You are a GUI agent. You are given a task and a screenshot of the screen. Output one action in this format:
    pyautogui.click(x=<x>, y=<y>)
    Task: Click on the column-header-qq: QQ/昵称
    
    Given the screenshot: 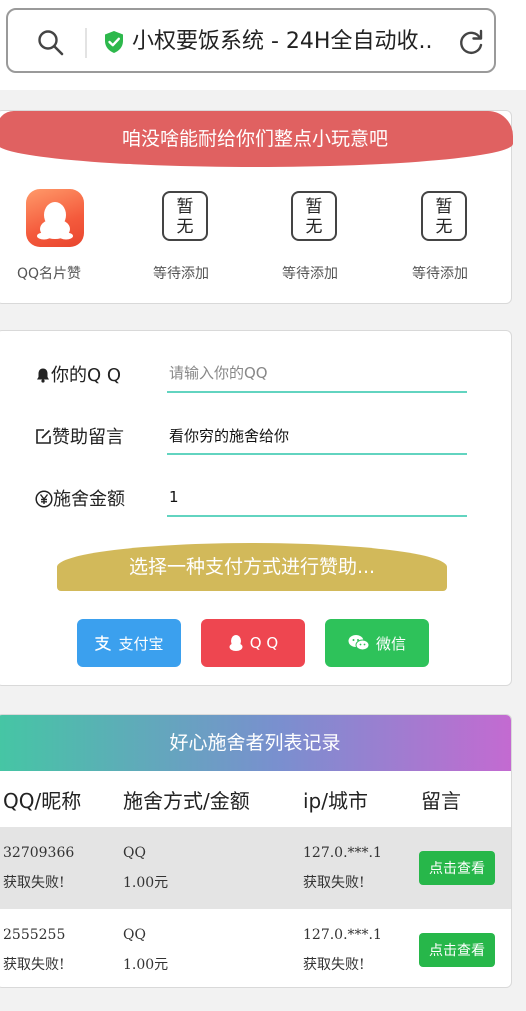 What is the action you would take?
    pyautogui.click(x=42, y=801)
    